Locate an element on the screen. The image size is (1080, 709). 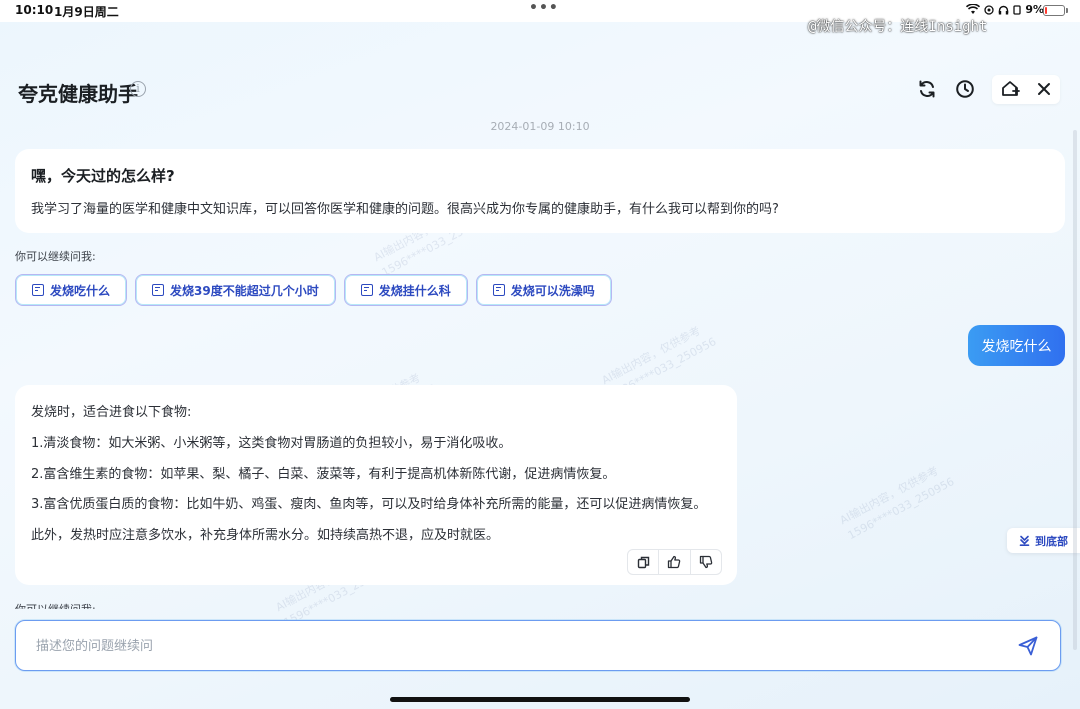
arrow-down-to-line-icon is located at coordinates (1024, 540).